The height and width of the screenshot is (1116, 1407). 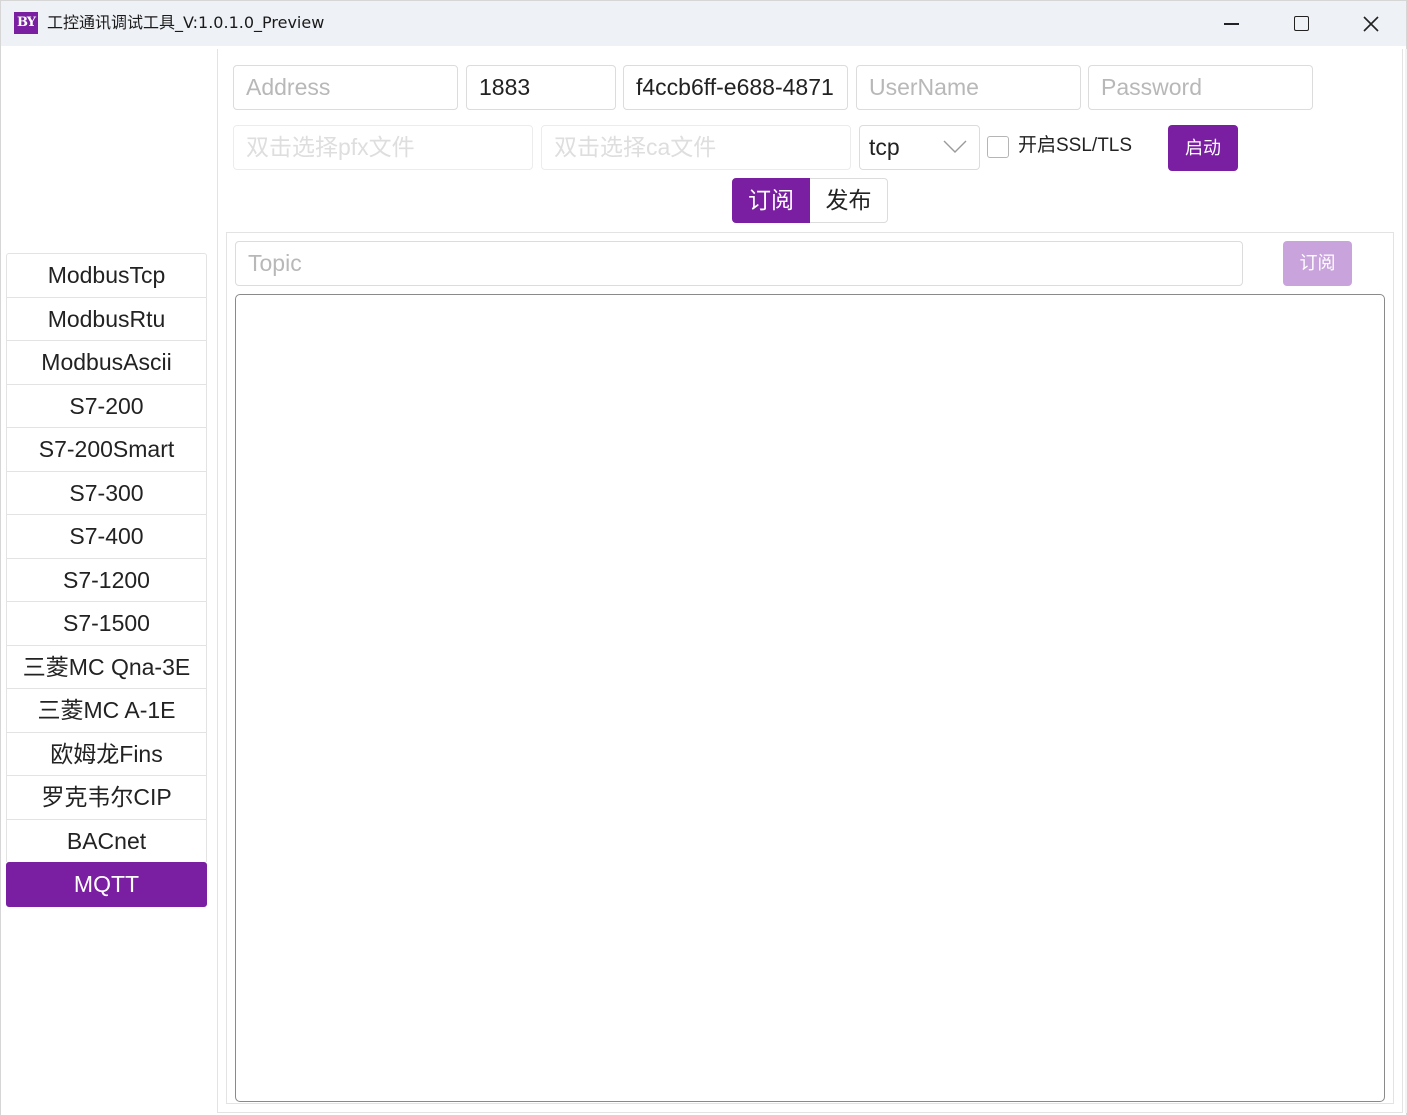 What do you see at coordinates (771, 200) in the screenshot?
I see `tab-subscribe: 订阅` at bounding box center [771, 200].